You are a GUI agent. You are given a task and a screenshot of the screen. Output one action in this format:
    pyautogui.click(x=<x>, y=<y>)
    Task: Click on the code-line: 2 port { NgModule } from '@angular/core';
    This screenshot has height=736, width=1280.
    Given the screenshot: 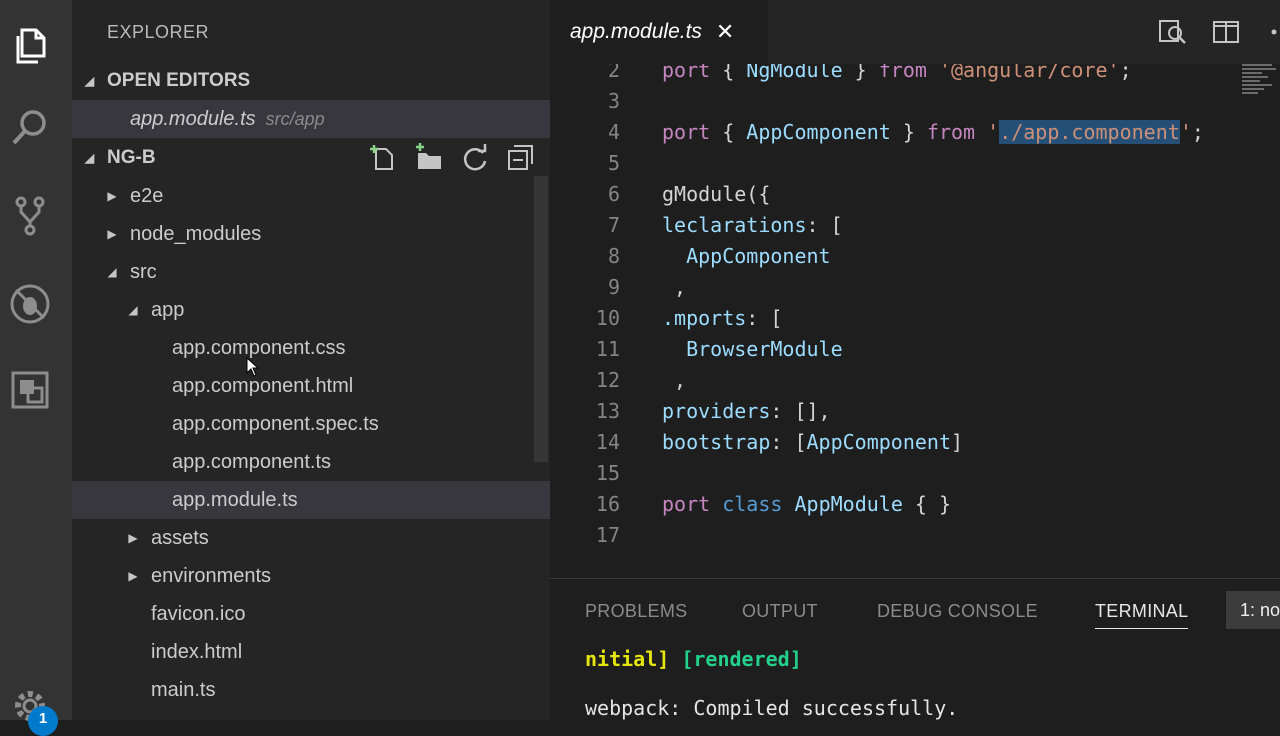 What is the action you would take?
    pyautogui.click(x=895, y=75)
    